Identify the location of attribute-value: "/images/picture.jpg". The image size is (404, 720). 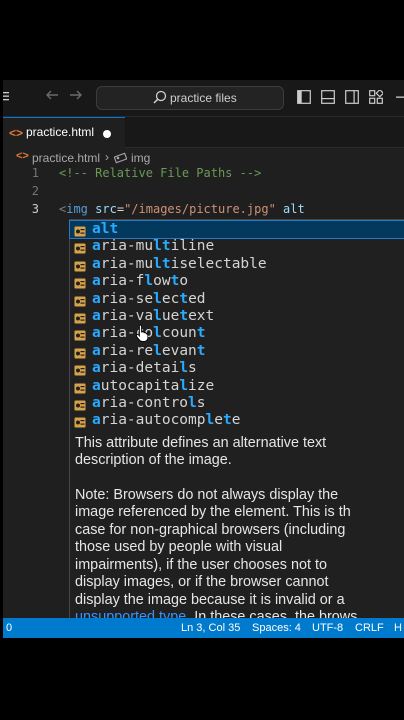
(200, 209).